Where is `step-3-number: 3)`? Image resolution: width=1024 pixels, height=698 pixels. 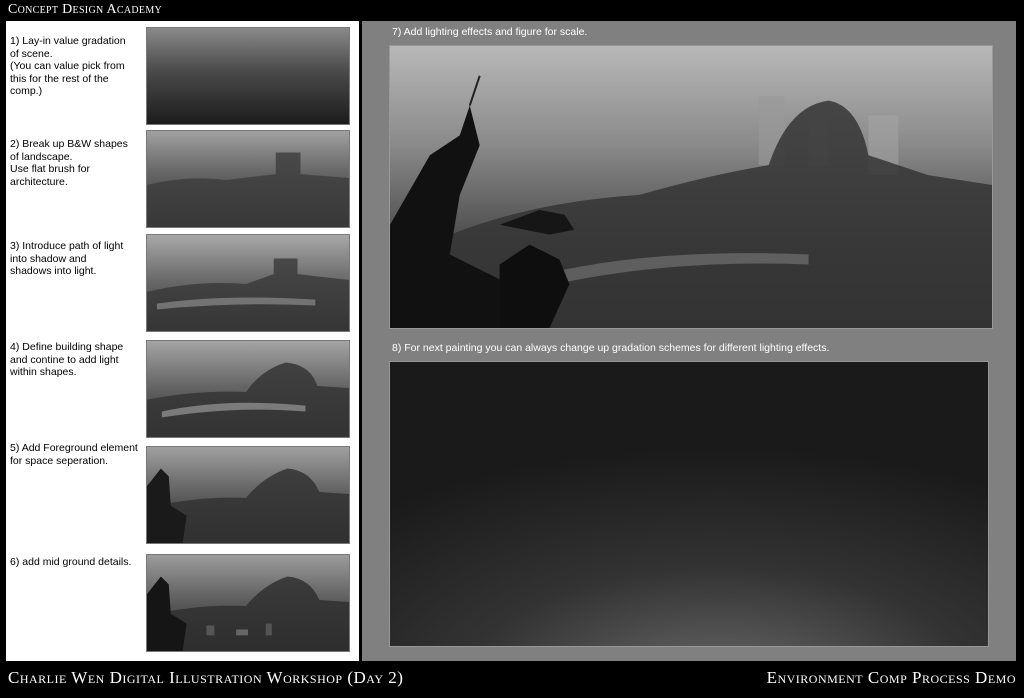 step-3-number: 3) is located at coordinates (15, 246).